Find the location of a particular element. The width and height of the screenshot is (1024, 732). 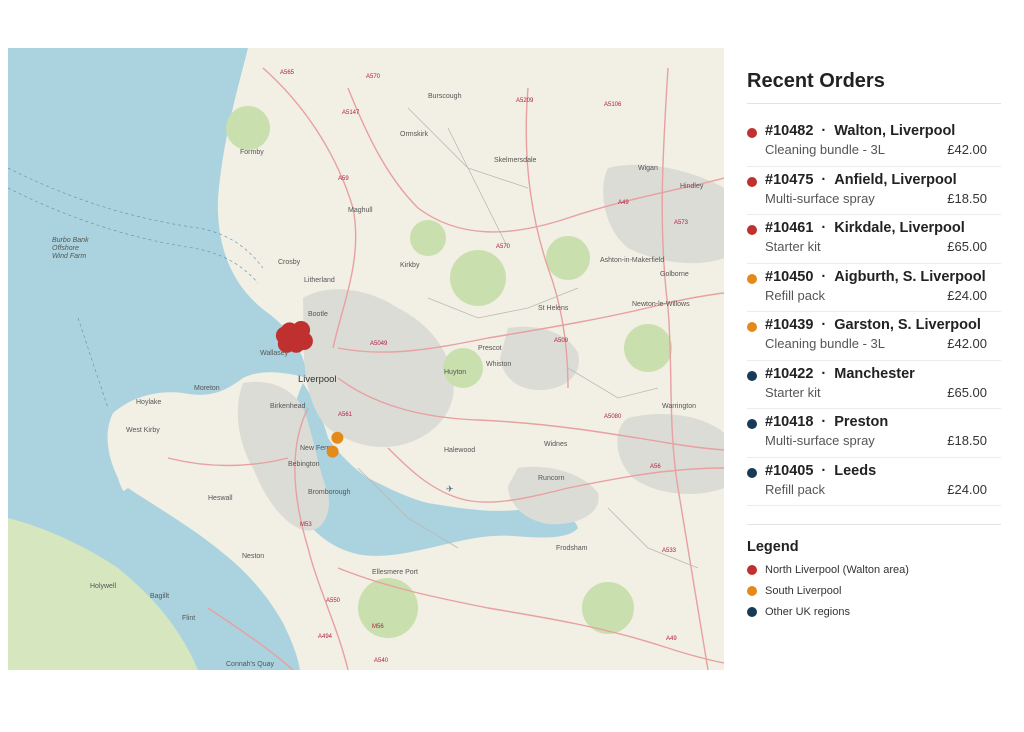

road-label: A49 is located at coordinates (623, 203).